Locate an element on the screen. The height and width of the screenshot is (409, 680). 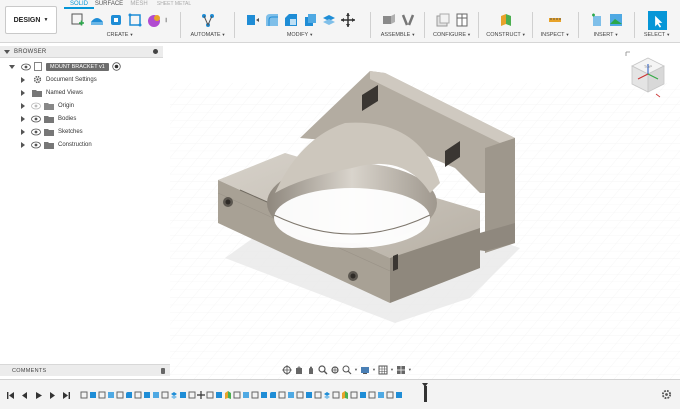
timeline-marker is located at coordinates (425, 392).